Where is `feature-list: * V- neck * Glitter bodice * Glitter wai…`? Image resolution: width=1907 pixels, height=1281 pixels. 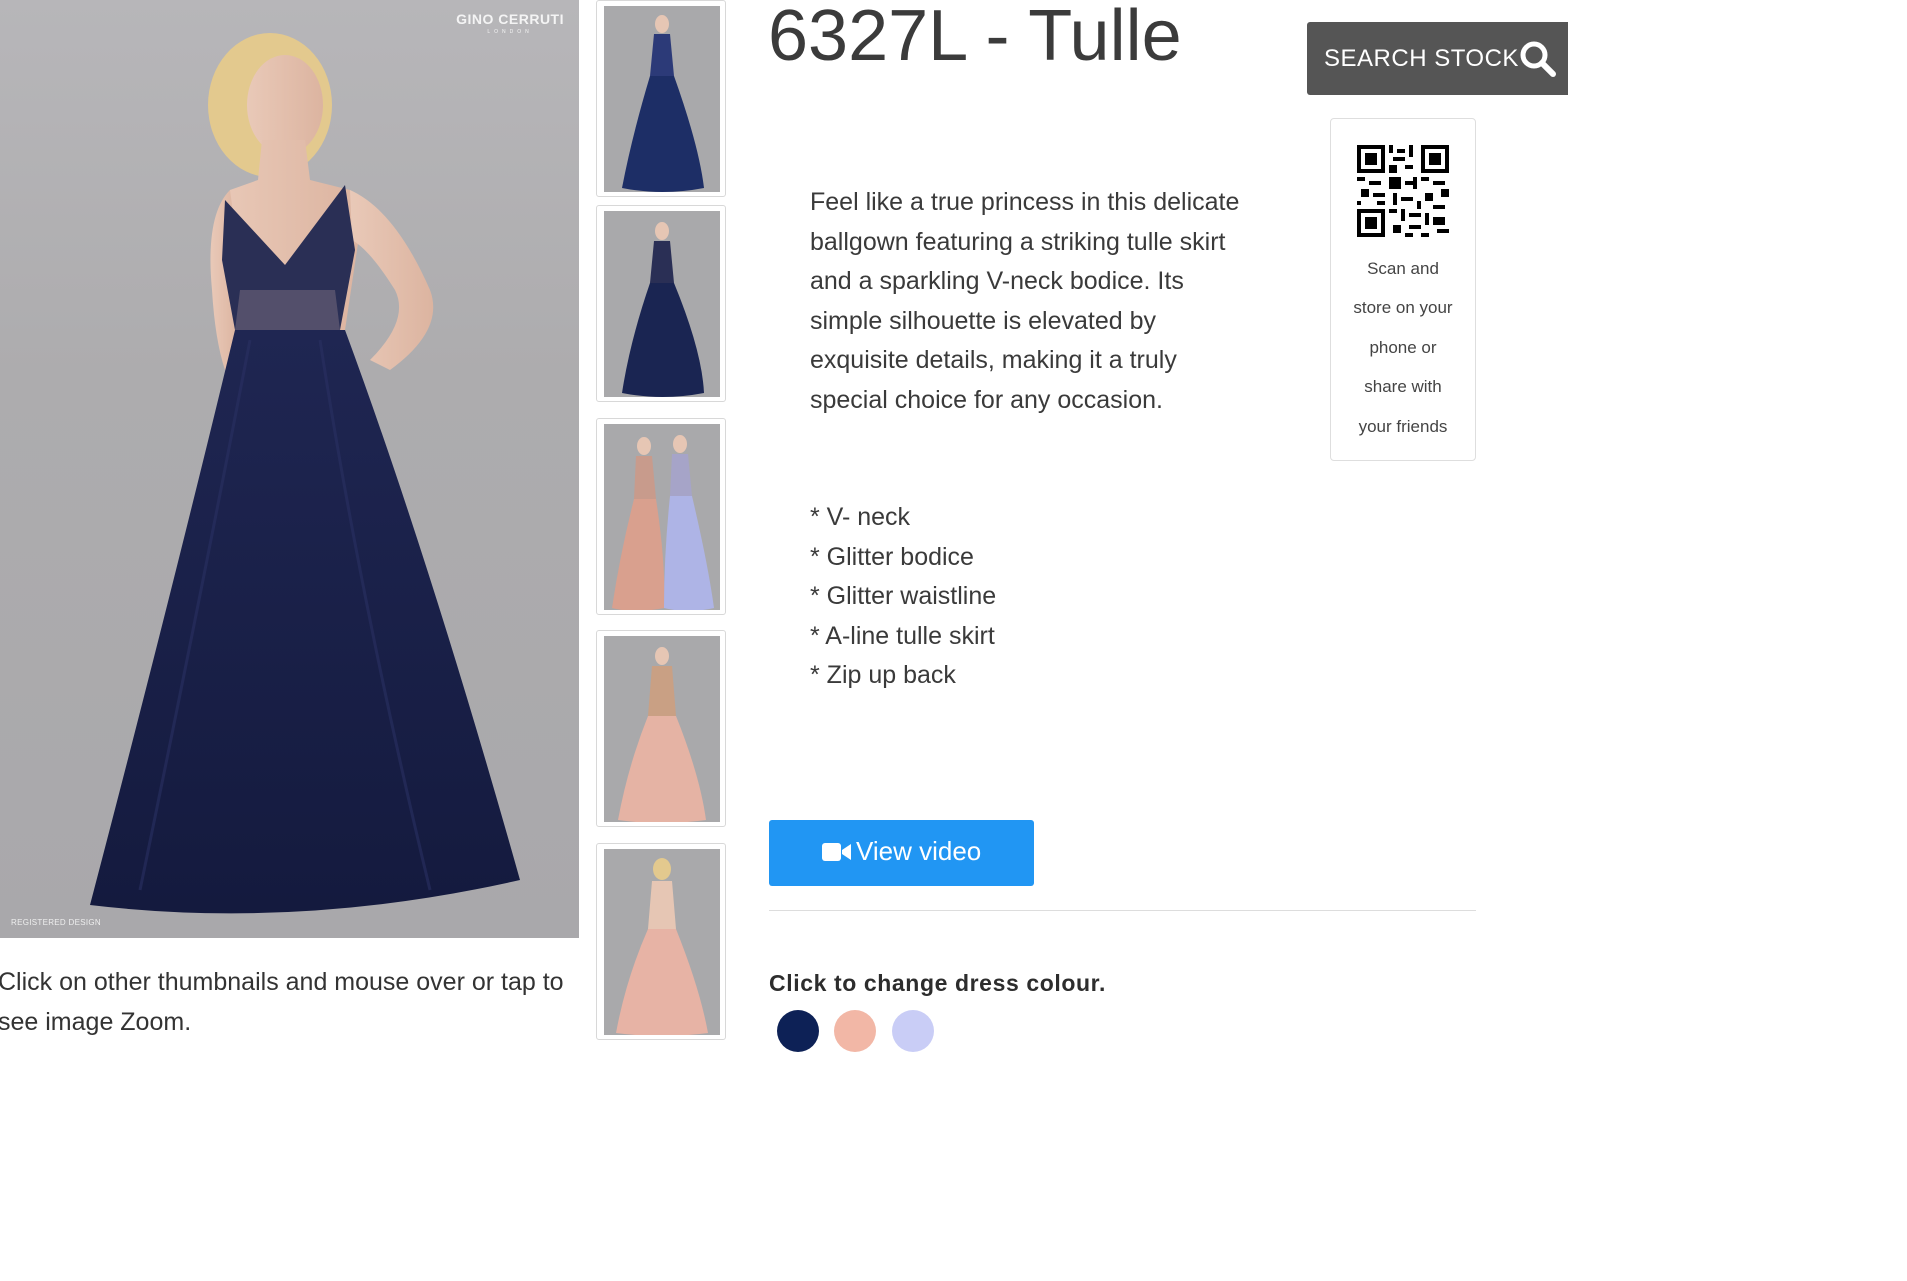
feature-list: * V- neck * Glitter bodice * Glitter wai… is located at coordinates (903, 597).